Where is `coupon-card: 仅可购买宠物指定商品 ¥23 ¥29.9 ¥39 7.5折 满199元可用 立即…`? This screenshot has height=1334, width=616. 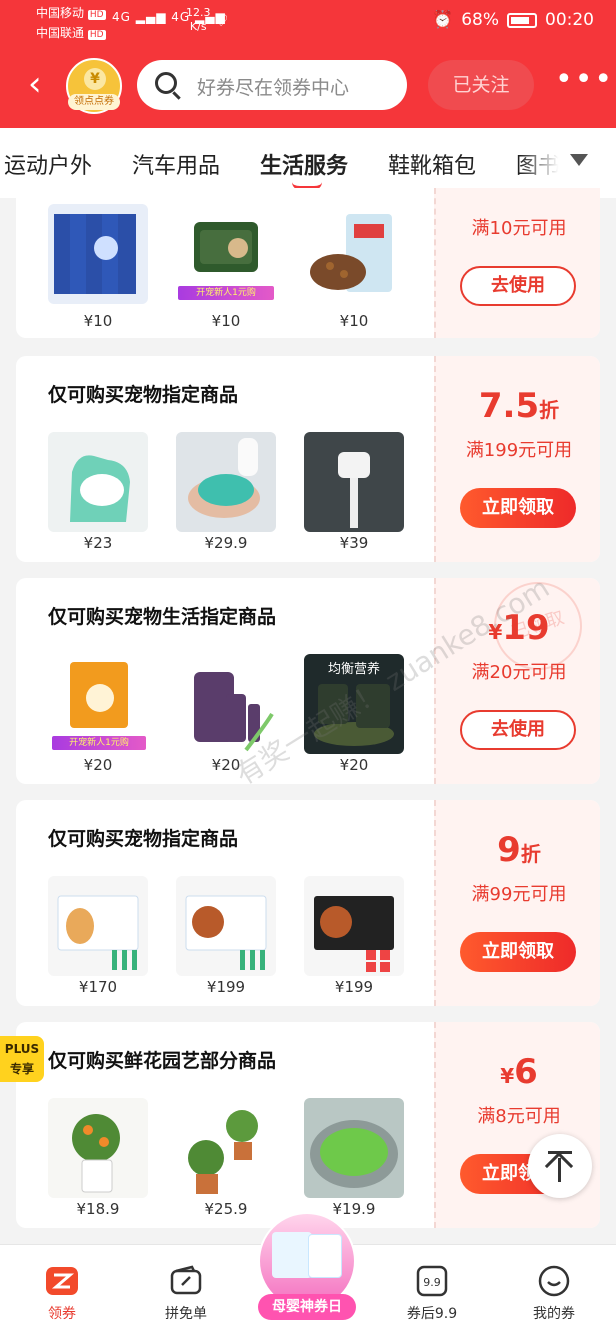 coupon-card: 仅可购买宠物指定商品 ¥23 ¥29.9 ¥39 7.5折 满199元可用 立即… is located at coordinates (308, 459).